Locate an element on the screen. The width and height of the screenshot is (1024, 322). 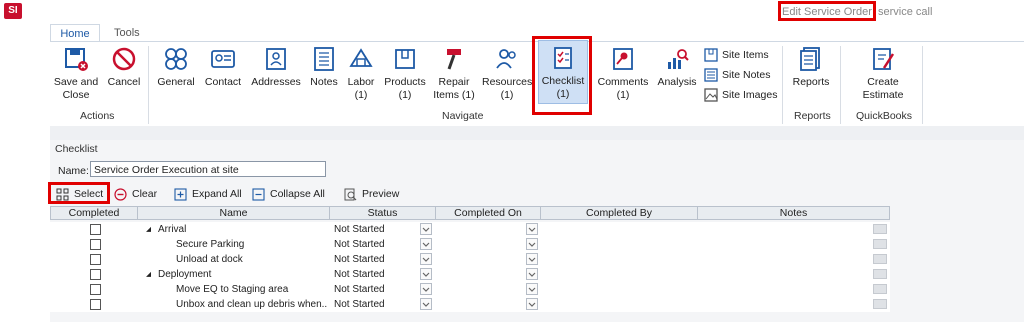
column-header-completed: Completed is located at coordinates (94, 213).